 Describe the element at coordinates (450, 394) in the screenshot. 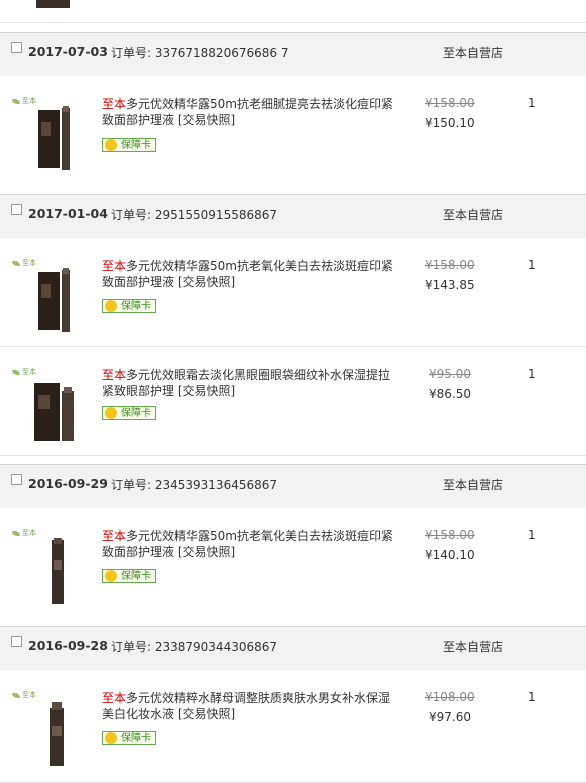

I see `sale-price: ¥86.50` at that location.